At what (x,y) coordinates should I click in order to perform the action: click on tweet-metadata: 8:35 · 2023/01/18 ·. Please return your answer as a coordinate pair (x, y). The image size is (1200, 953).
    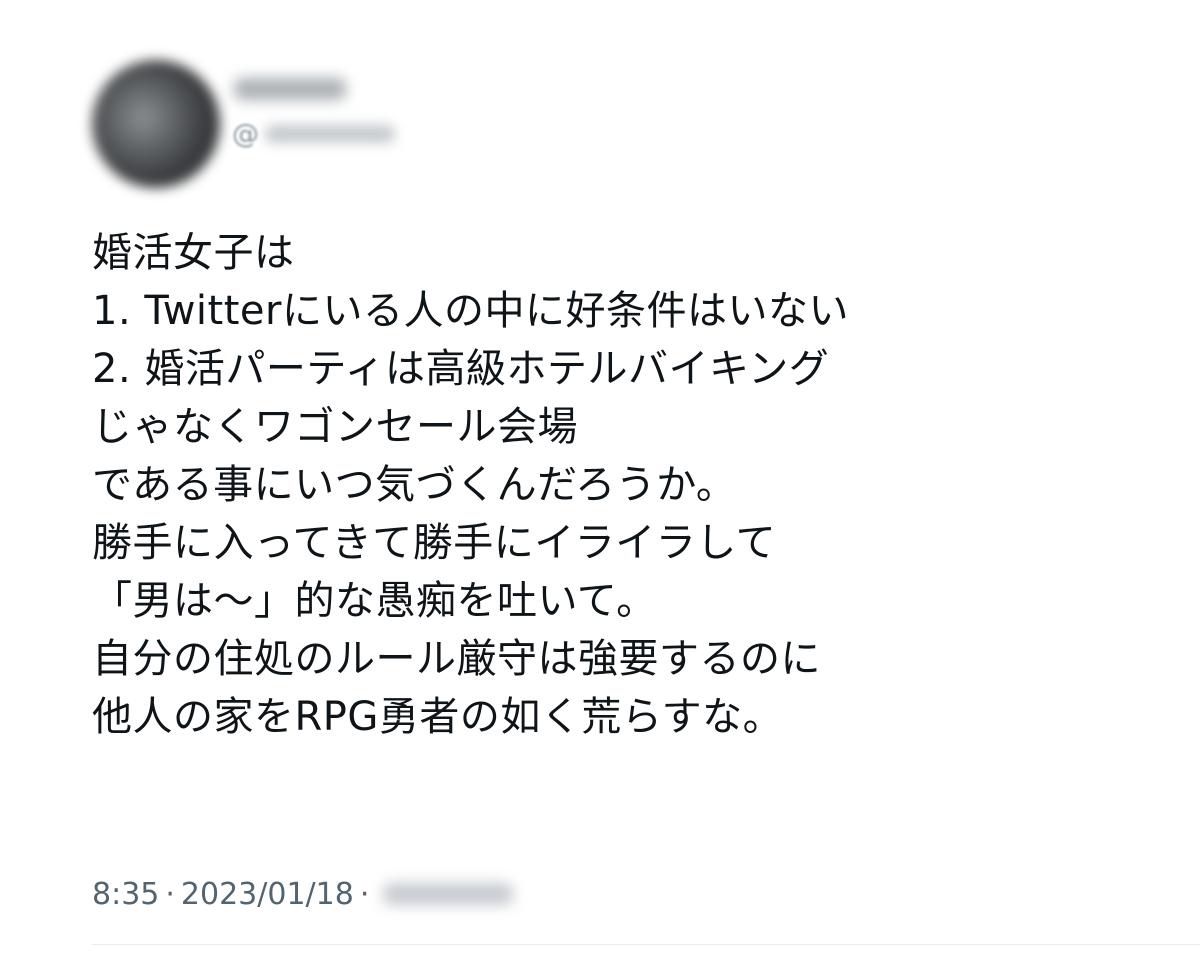
    Looking at the image, I should click on (303, 894).